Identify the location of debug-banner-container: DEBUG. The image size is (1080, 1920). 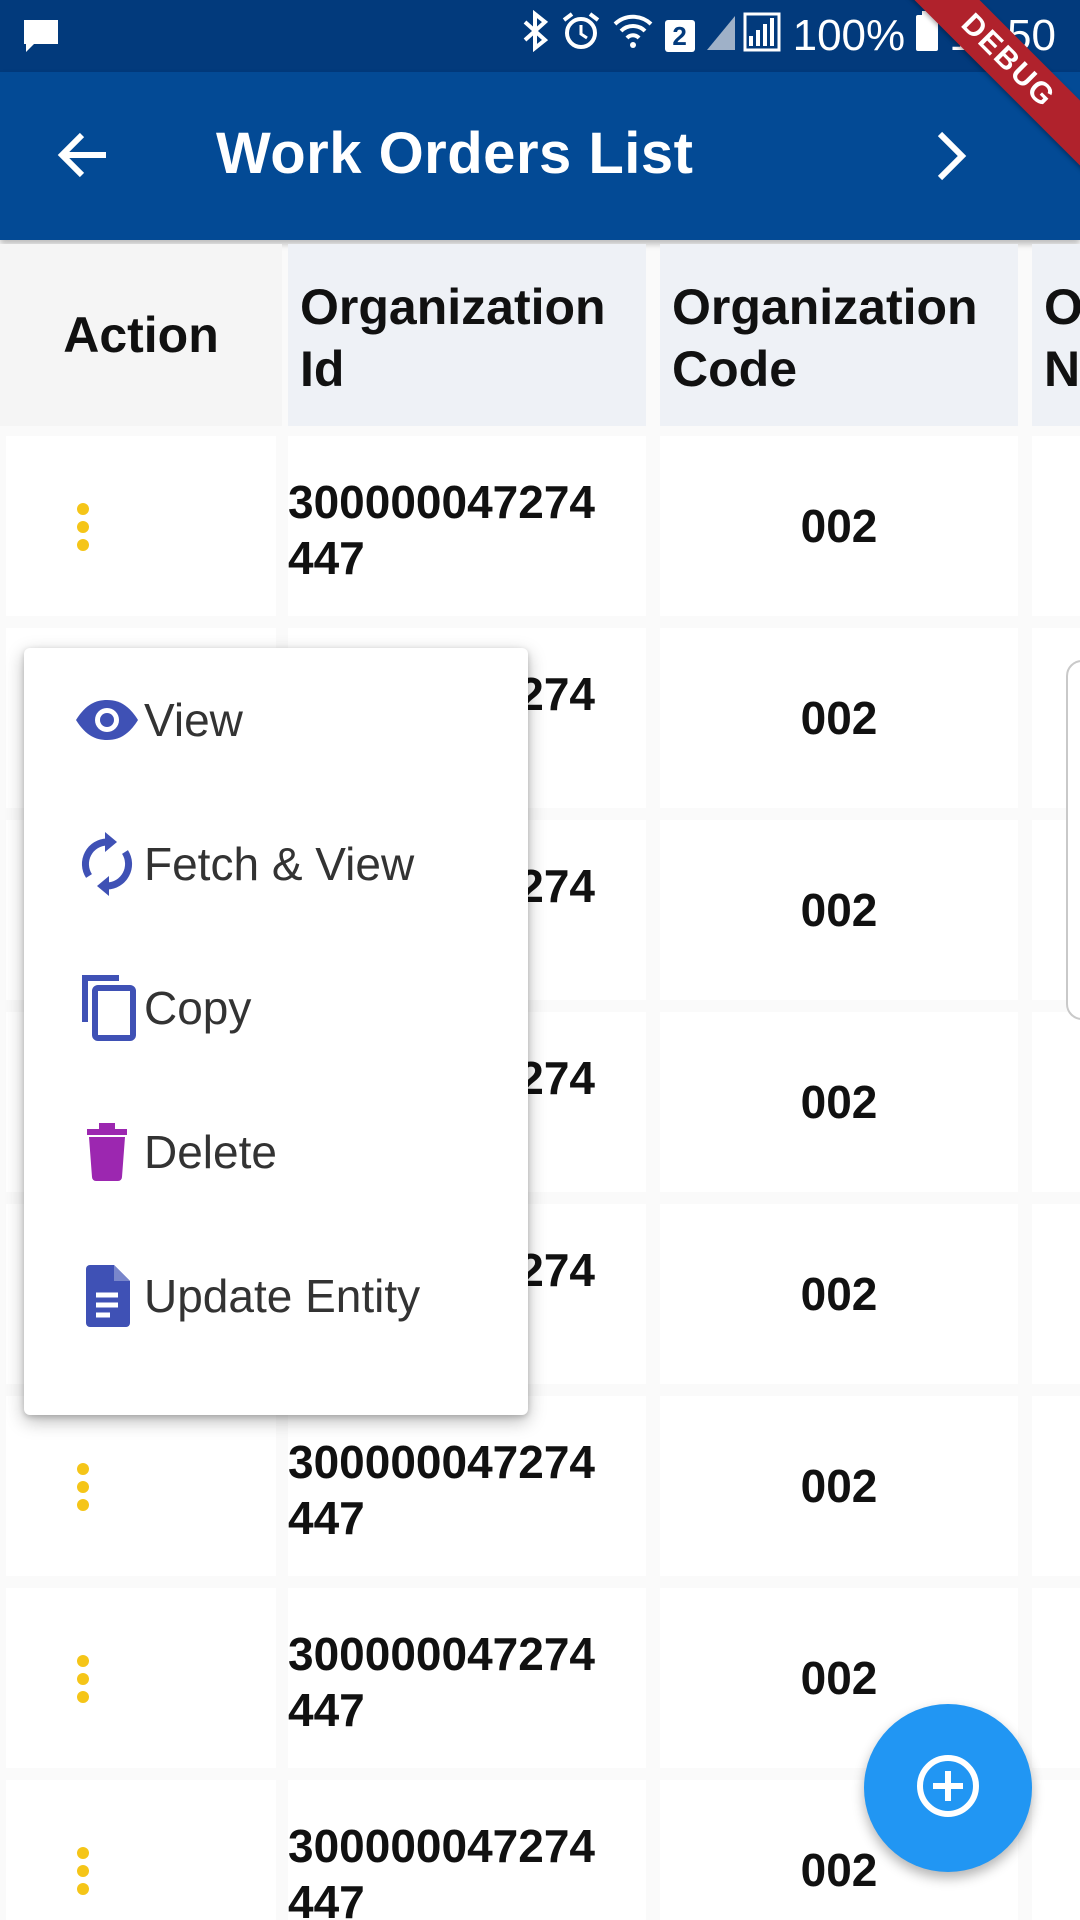
(990, 90).